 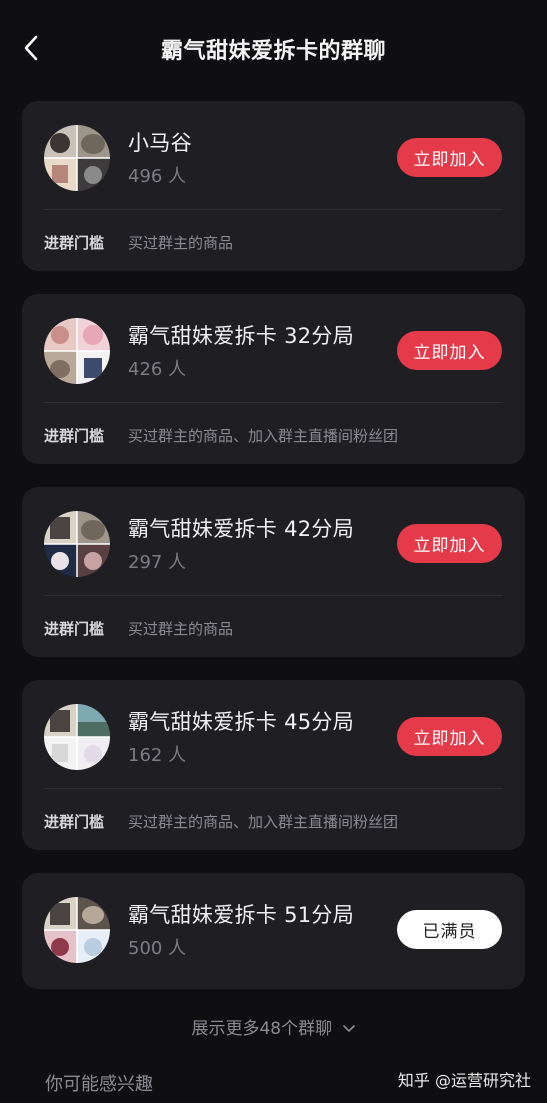 What do you see at coordinates (273, 572) in the screenshot?
I see `group-card: 霸气甜妹爱拆卡 42分局 297 人 立即加入 进群门槛 买过群主的商品` at bounding box center [273, 572].